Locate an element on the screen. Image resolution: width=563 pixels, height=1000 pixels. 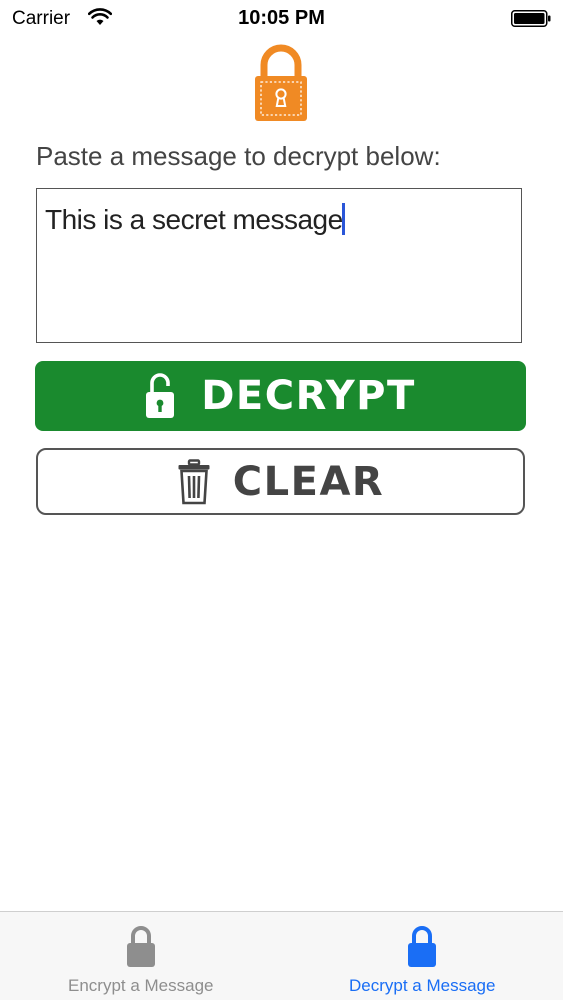
decrypt-button: DECRYPT is located at coordinates (280, 396).